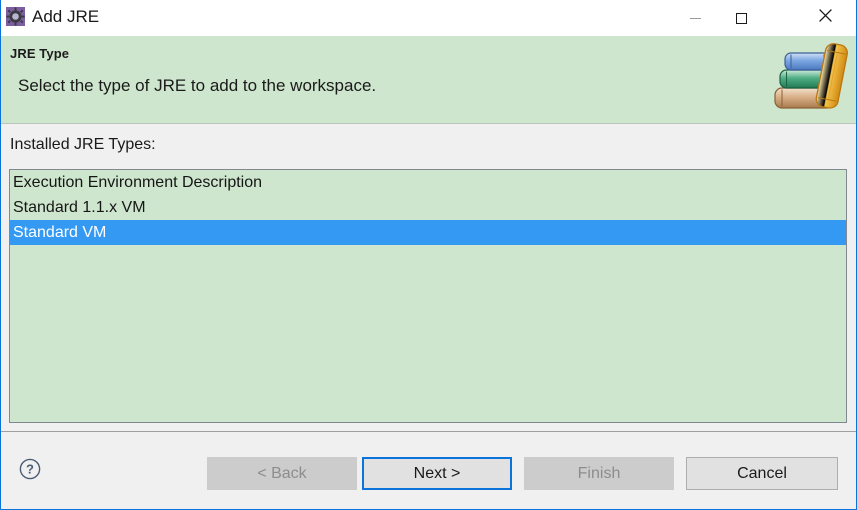  I want to click on list-item-label: Standard VM, so click(60, 232).